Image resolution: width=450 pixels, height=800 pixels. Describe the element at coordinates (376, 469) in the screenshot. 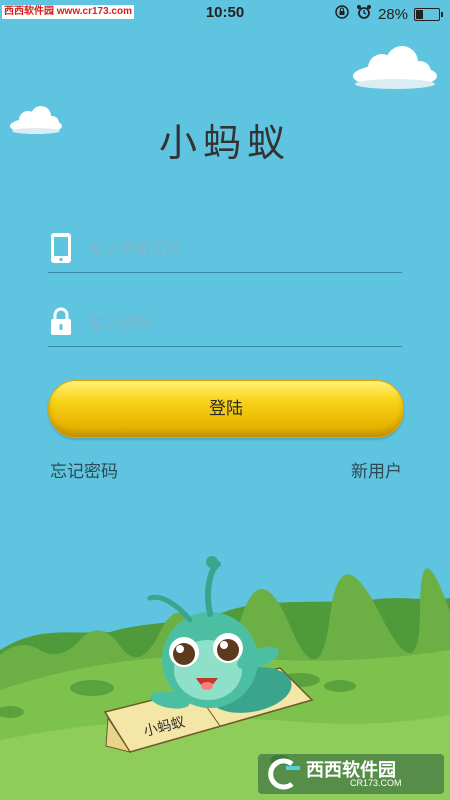

I see `new-user-link: 新用户` at that location.